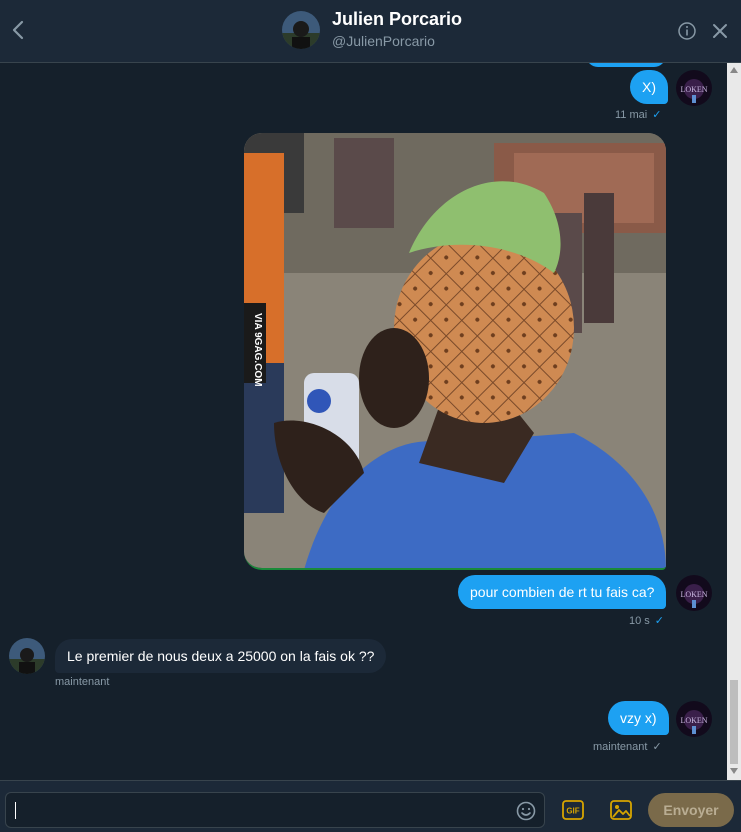 The width and height of the screenshot is (741, 832). I want to click on message-meta: maintenant ✓, so click(627, 746).